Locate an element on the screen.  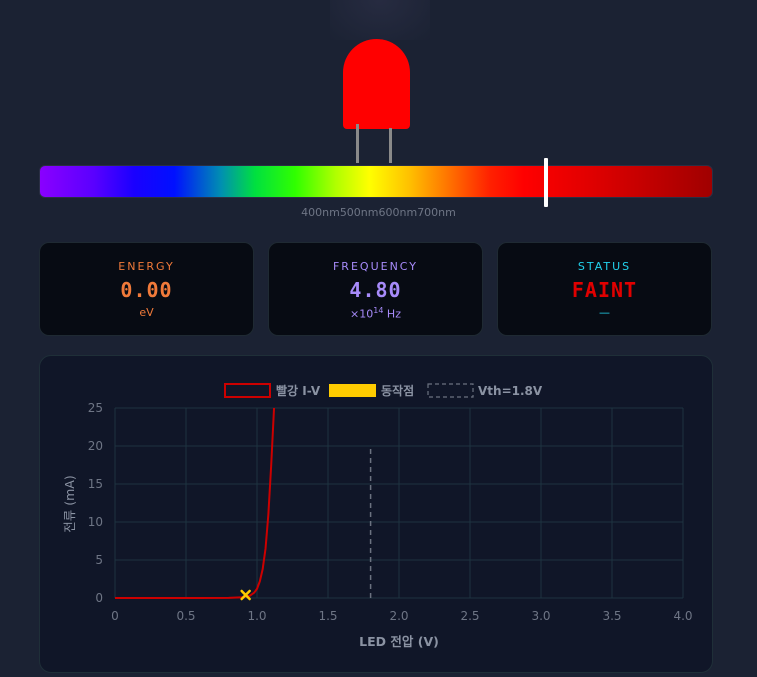
x-tick-label: 1.5 is located at coordinates (327, 616).